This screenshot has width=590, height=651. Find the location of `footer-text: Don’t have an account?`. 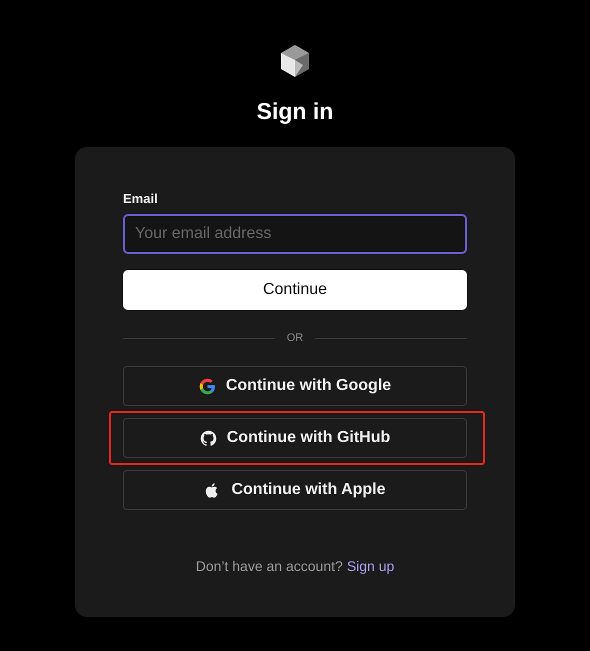

footer-text: Don’t have an account? is located at coordinates (269, 566).